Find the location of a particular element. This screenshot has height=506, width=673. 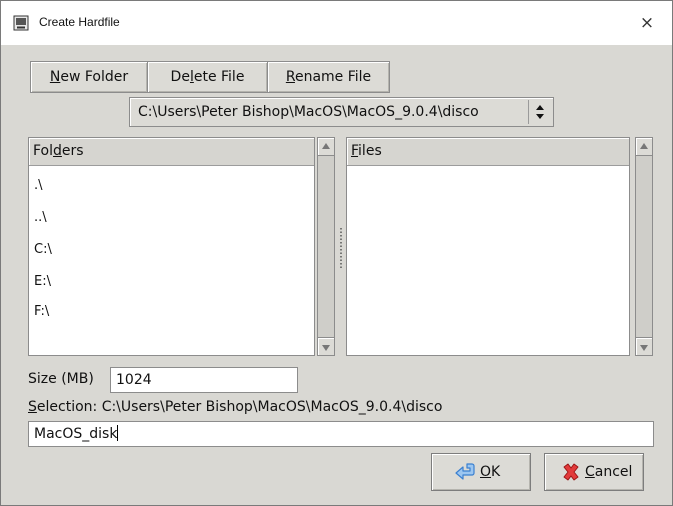

ok-arrow-icon is located at coordinates (465, 471).